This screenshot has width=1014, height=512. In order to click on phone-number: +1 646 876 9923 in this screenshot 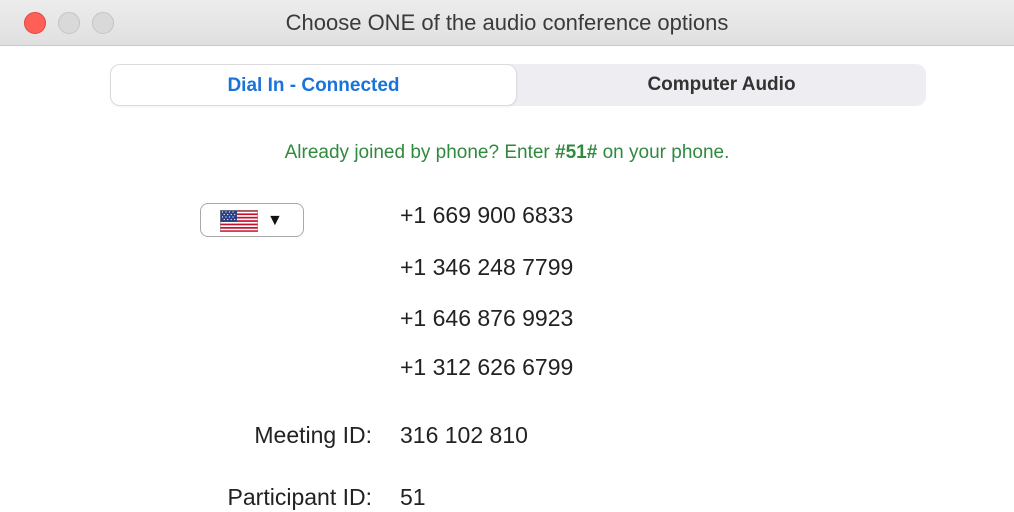, I will do `click(486, 318)`.